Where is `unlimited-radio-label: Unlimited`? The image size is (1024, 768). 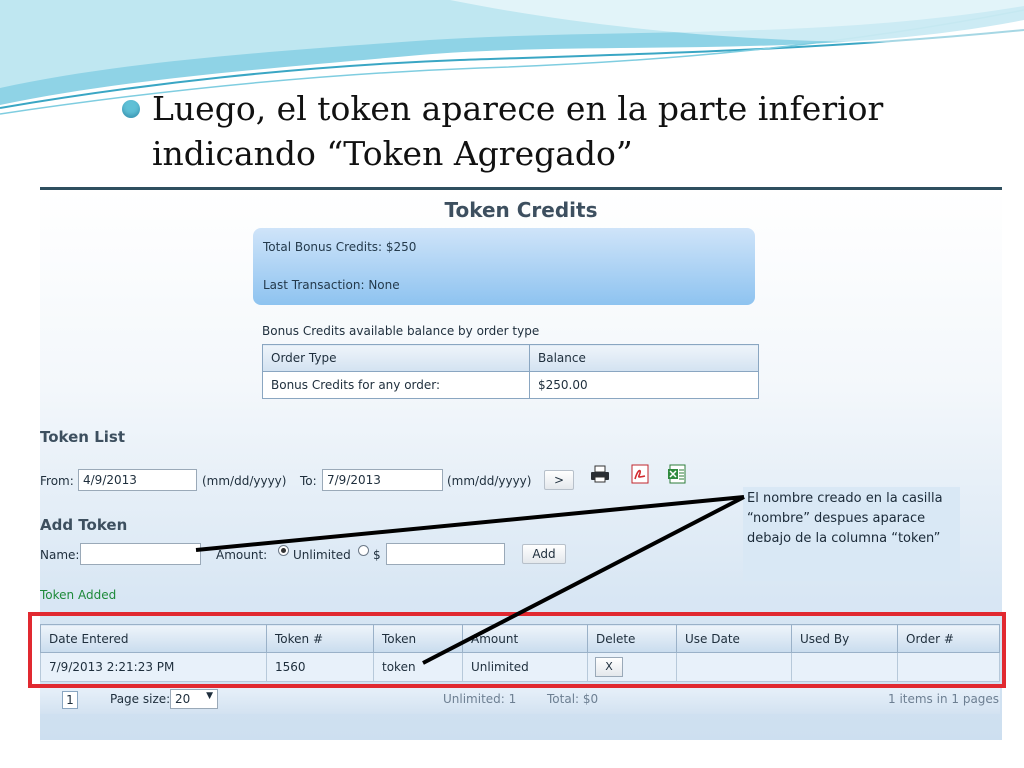 unlimited-radio-label: Unlimited is located at coordinates (322, 555).